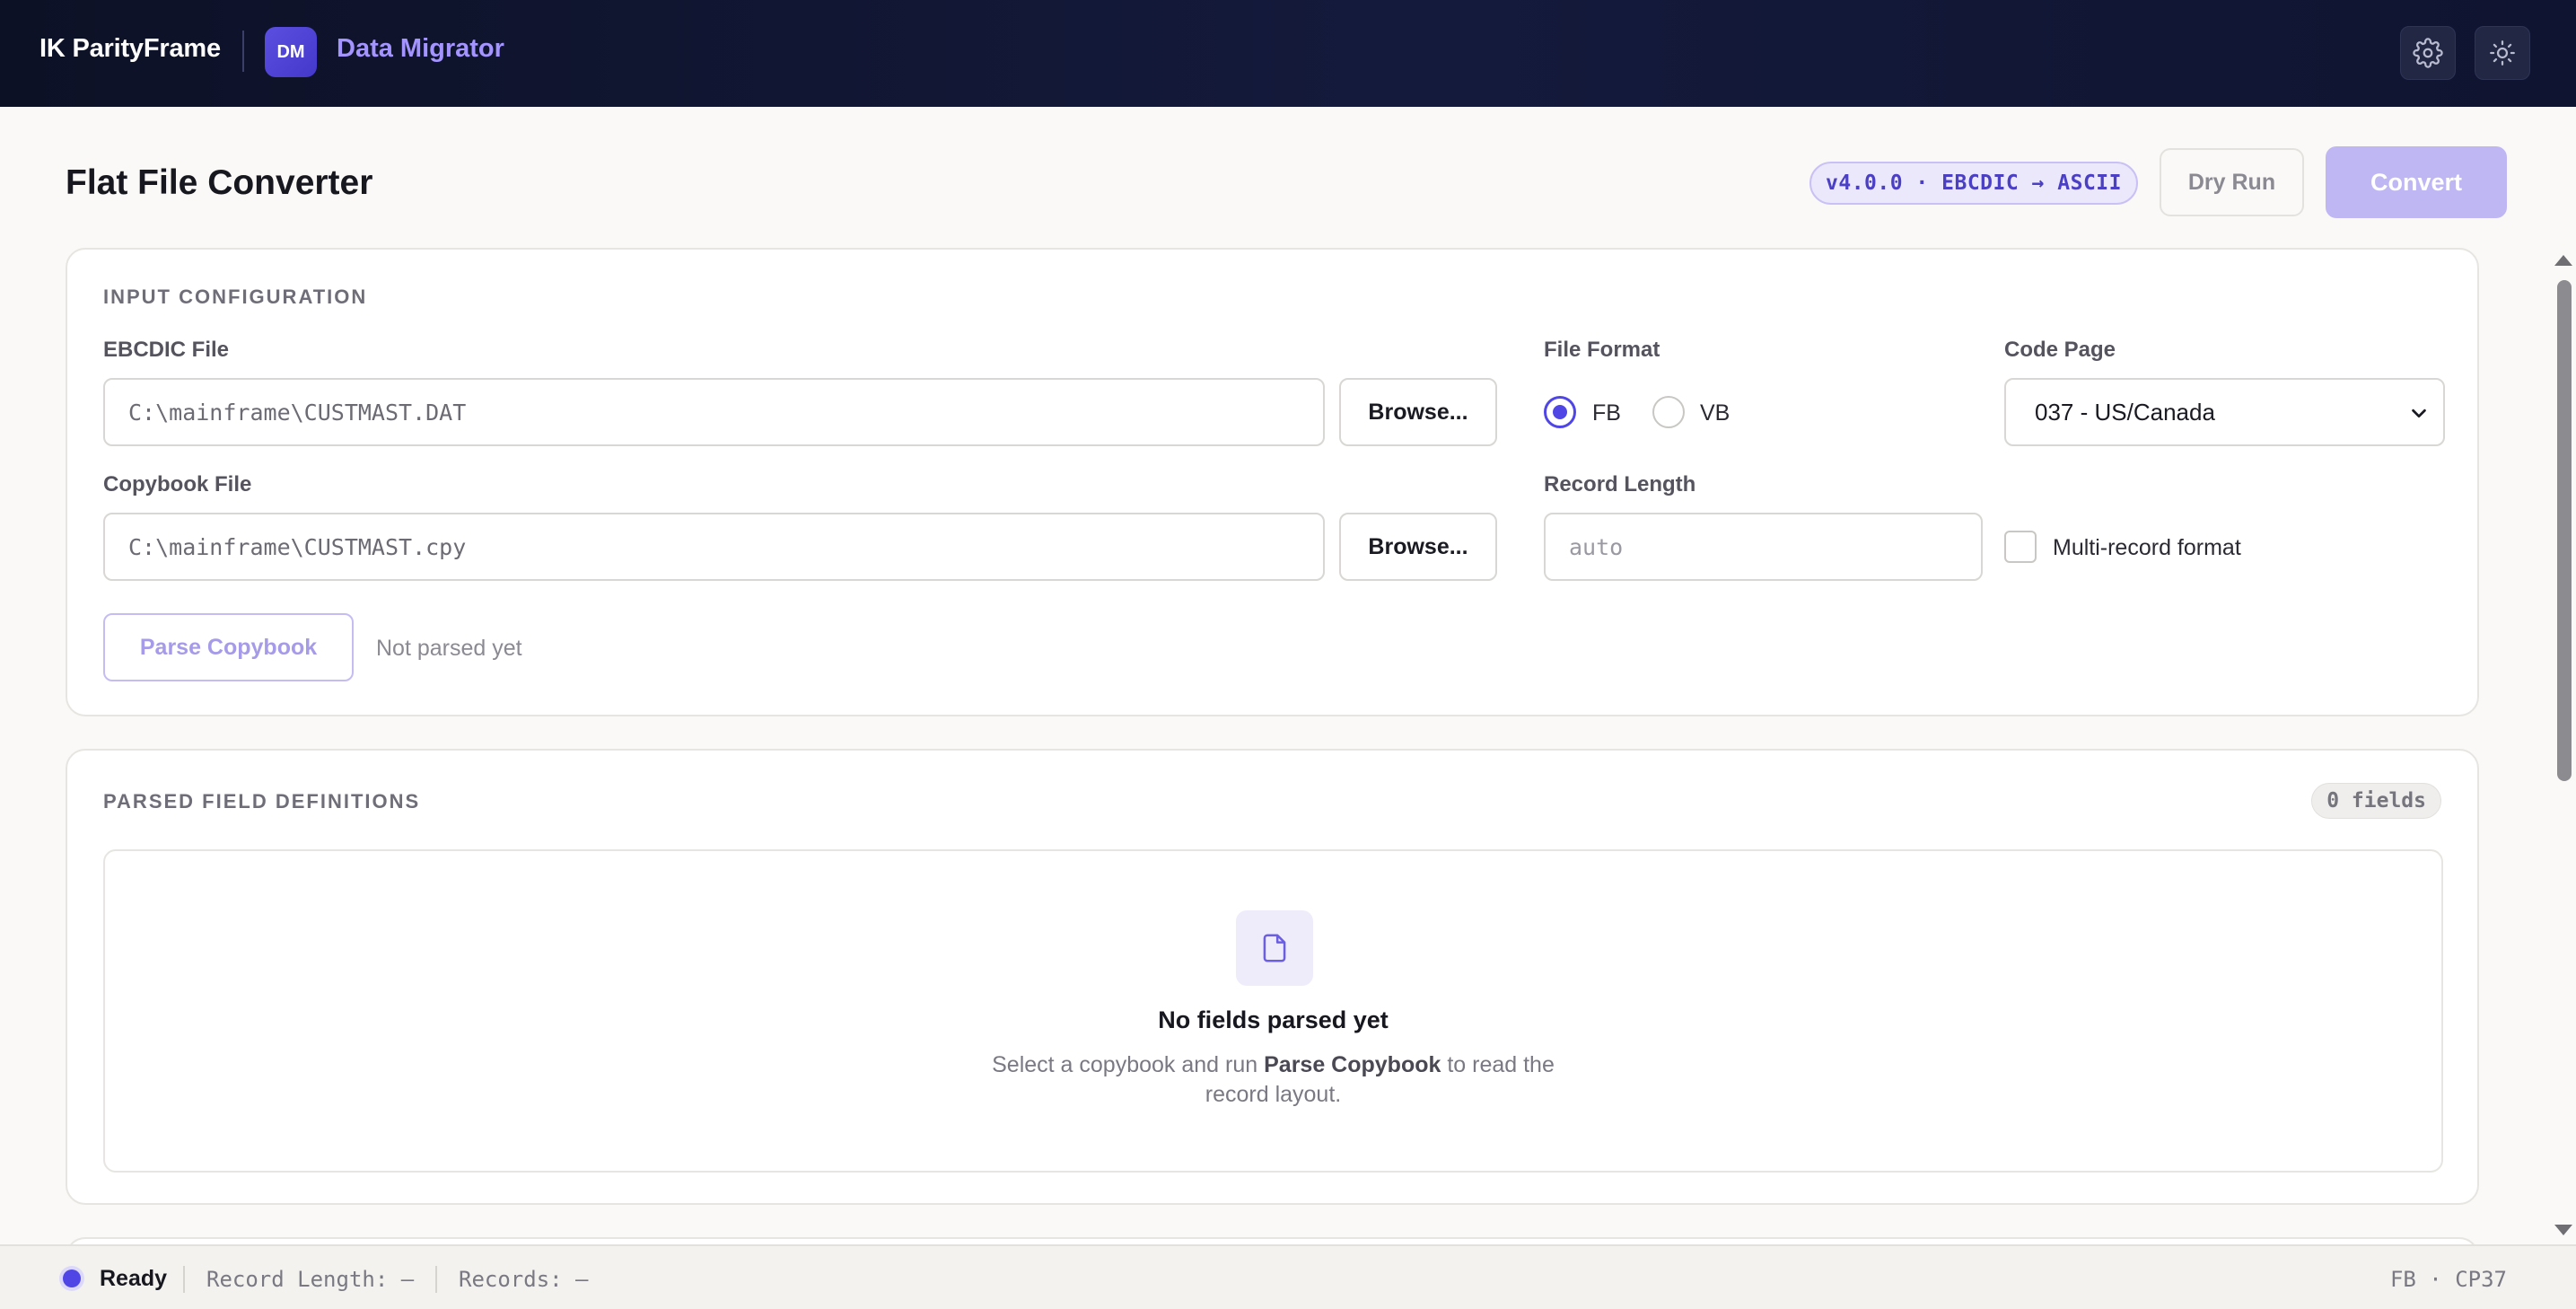  Describe the element at coordinates (1602, 350) in the screenshot. I see `file-format-label: File Format` at that location.